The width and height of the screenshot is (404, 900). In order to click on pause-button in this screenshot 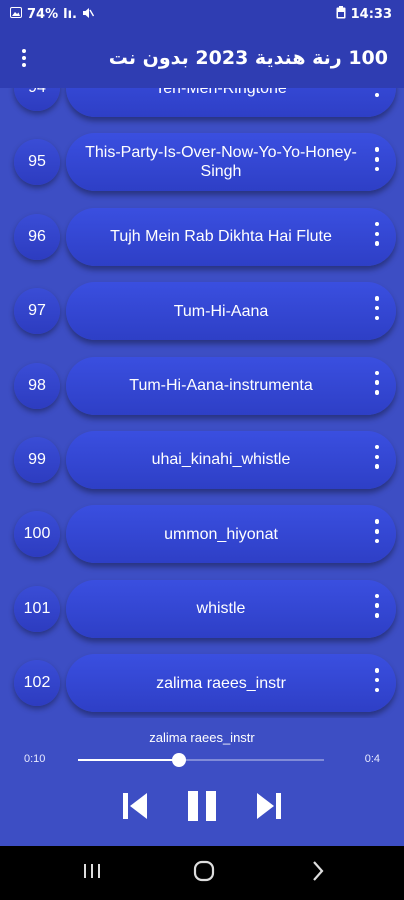, I will do `click(202, 808)`.